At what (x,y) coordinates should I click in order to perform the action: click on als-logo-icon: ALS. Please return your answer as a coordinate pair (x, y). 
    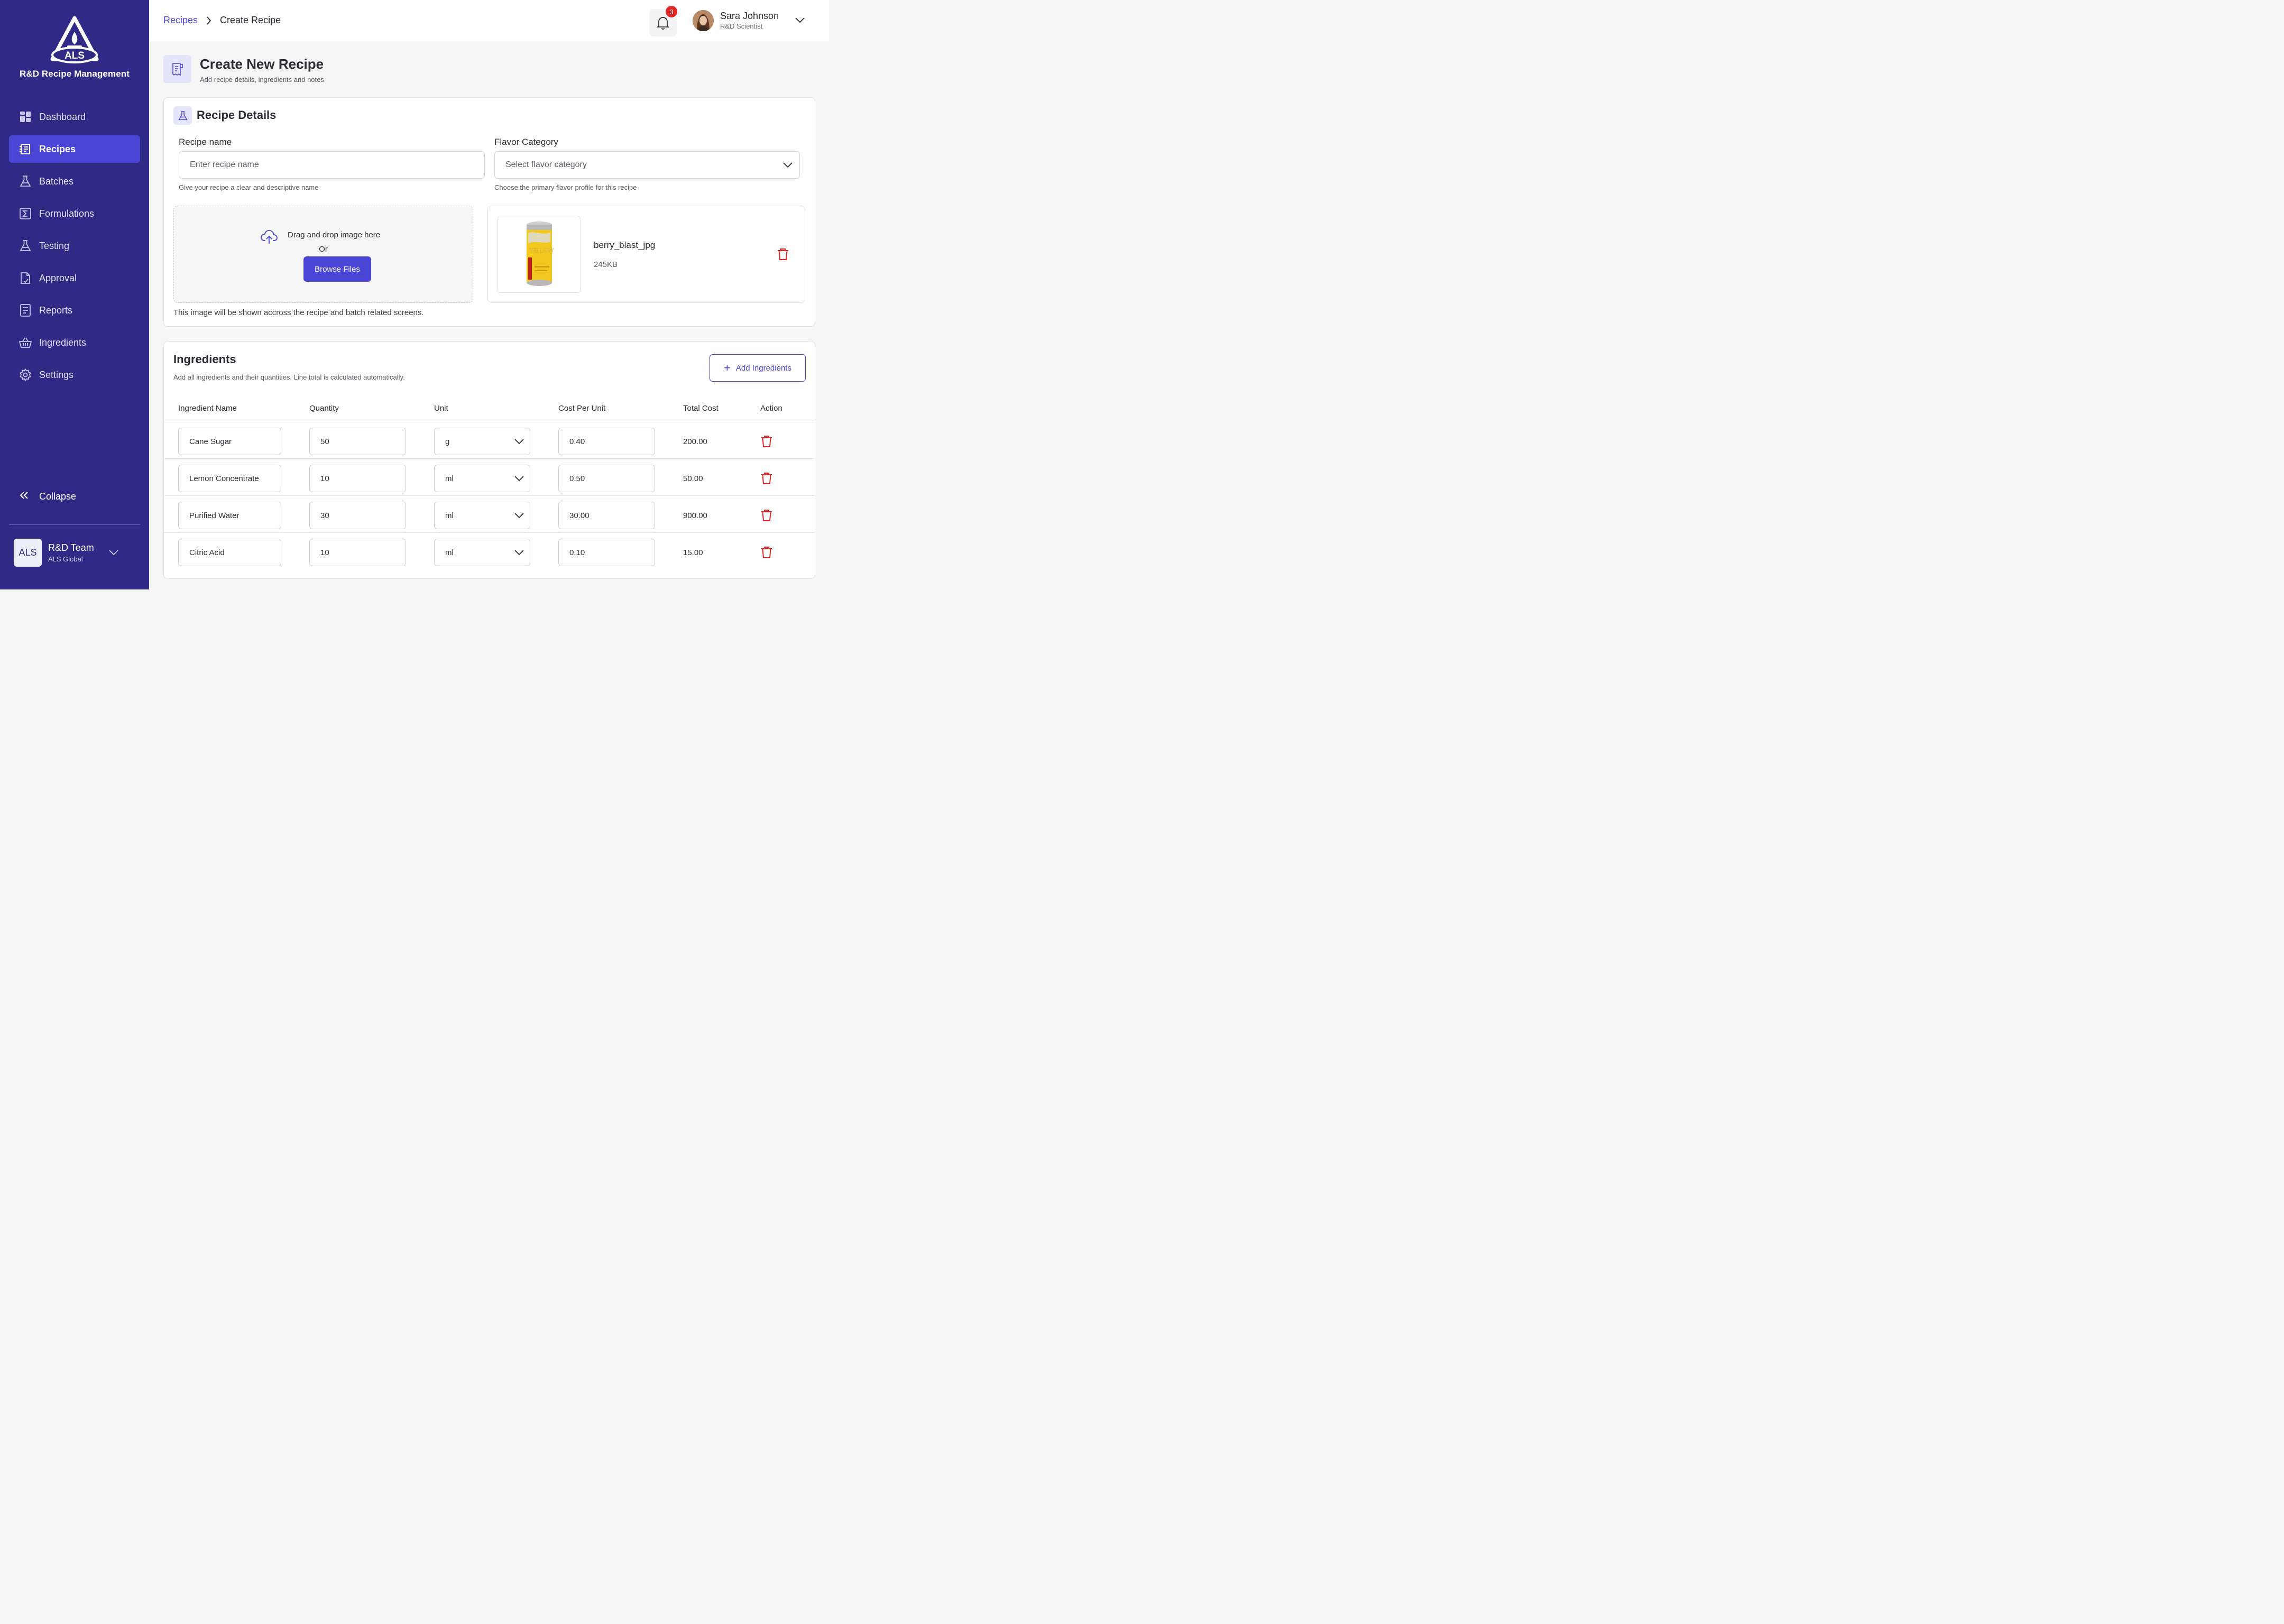
    Looking at the image, I should click on (74, 39).